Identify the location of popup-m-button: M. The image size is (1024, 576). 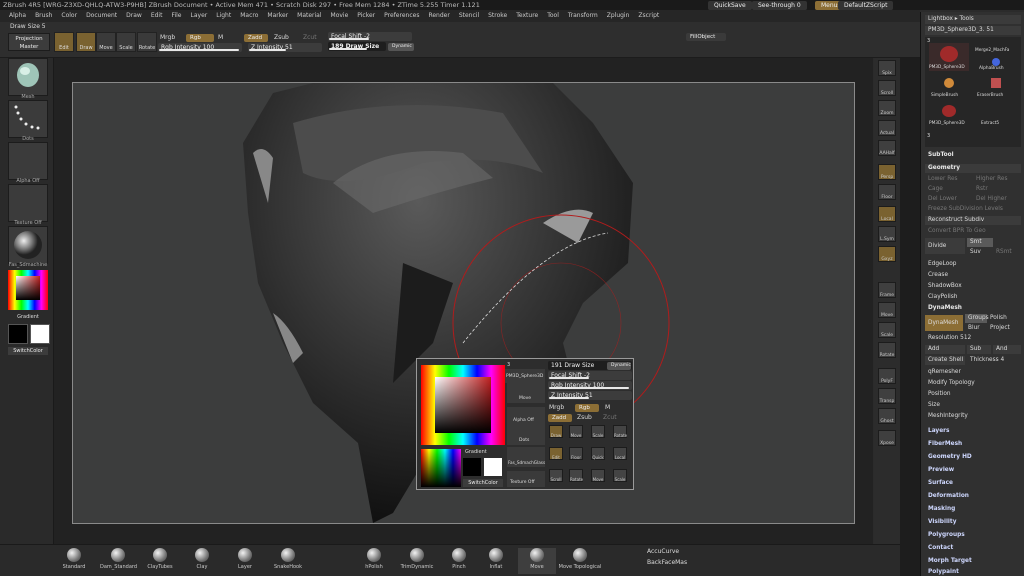
(607, 407).